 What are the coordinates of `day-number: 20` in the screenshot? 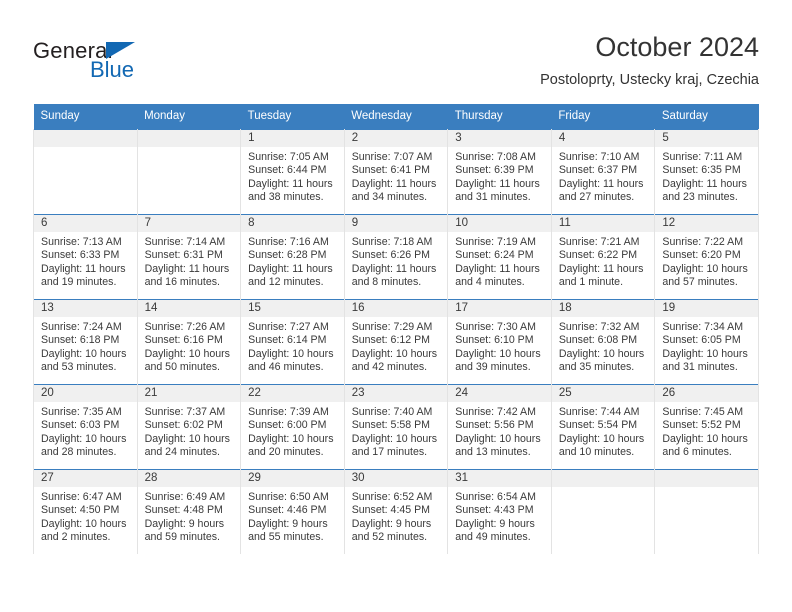 It's located at (85, 393).